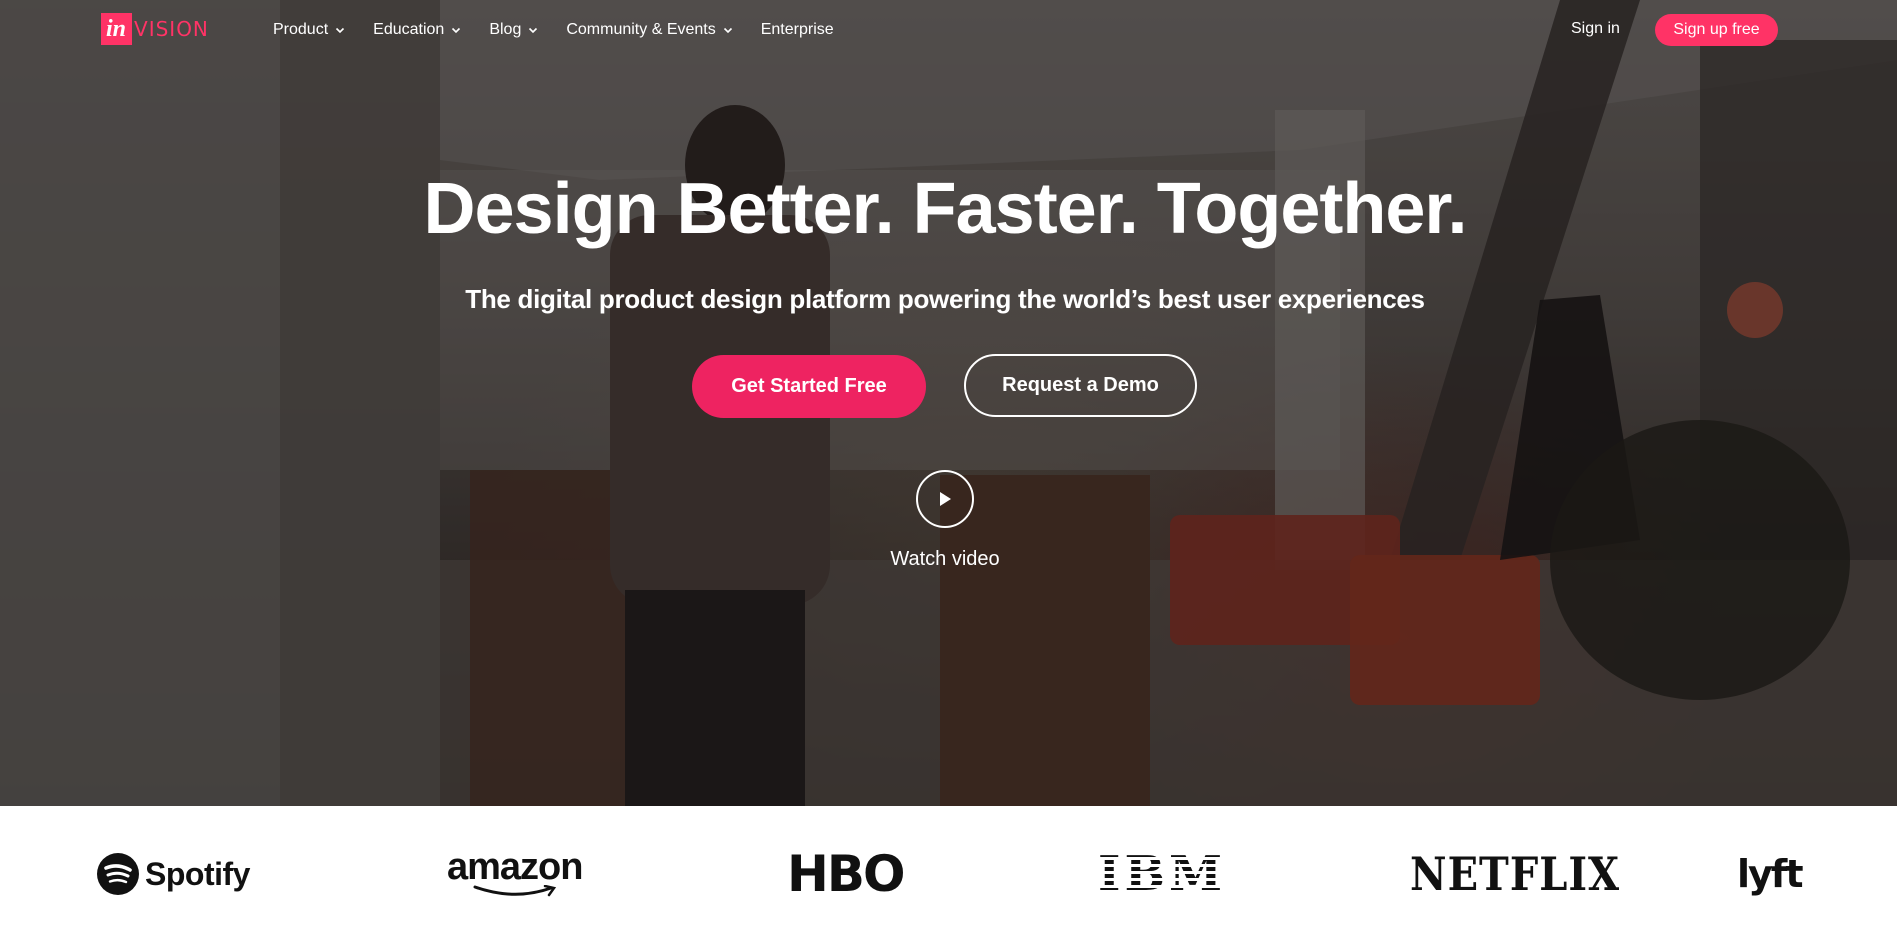  I want to click on amazon-smile-icon, so click(514, 891).